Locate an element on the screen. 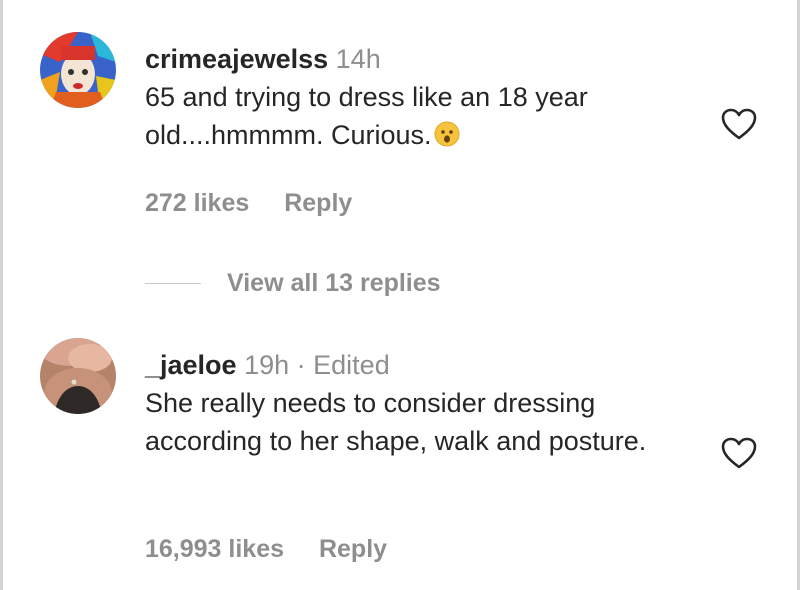  comment-actions: 272 likes Reply is located at coordinates (248, 203).